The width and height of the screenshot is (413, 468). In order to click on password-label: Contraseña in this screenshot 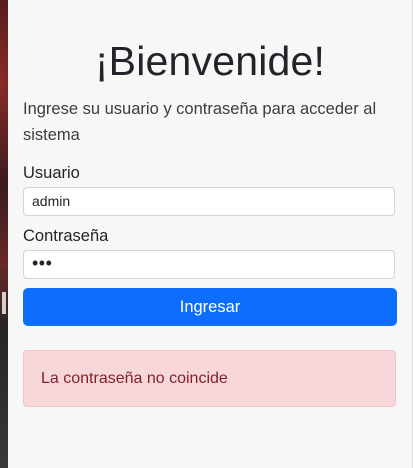, I will do `click(66, 236)`.